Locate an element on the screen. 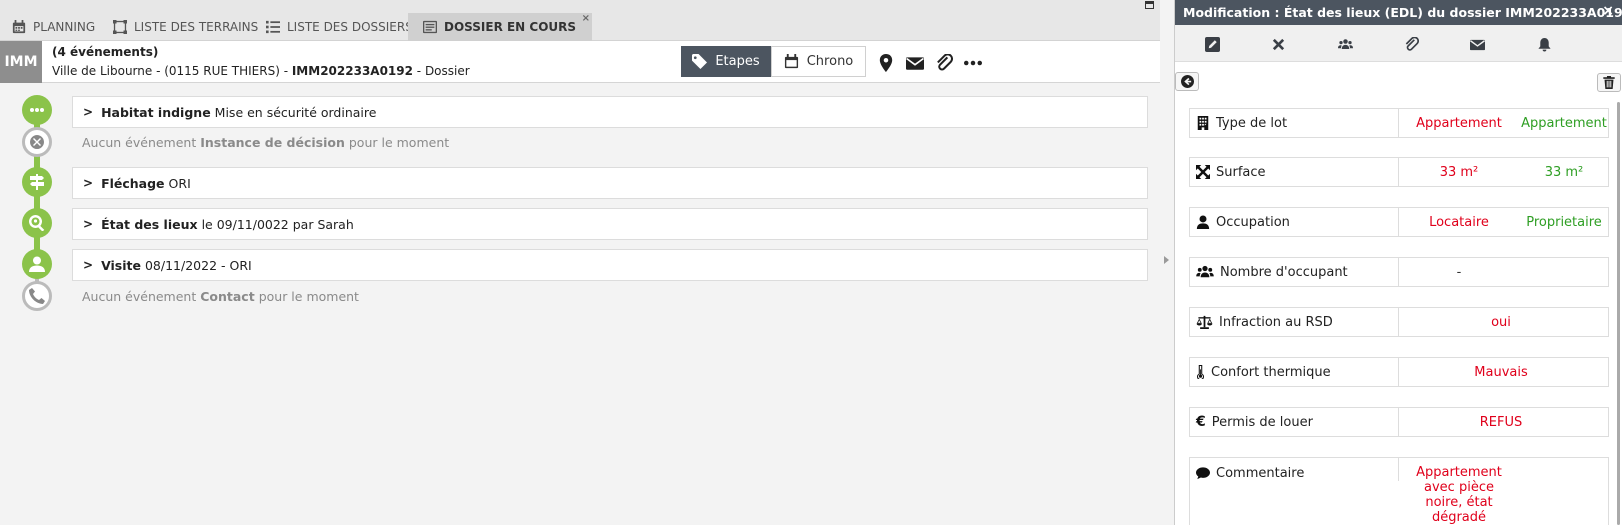 The height and width of the screenshot is (525, 1622). new-value: 33 m² is located at coordinates (1564, 172).